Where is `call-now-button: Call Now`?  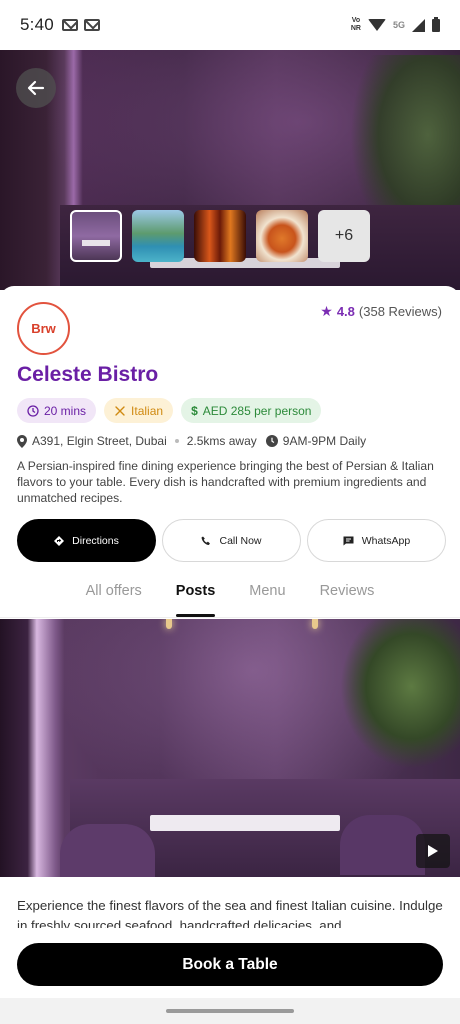 call-now-button: Call Now is located at coordinates (231, 540).